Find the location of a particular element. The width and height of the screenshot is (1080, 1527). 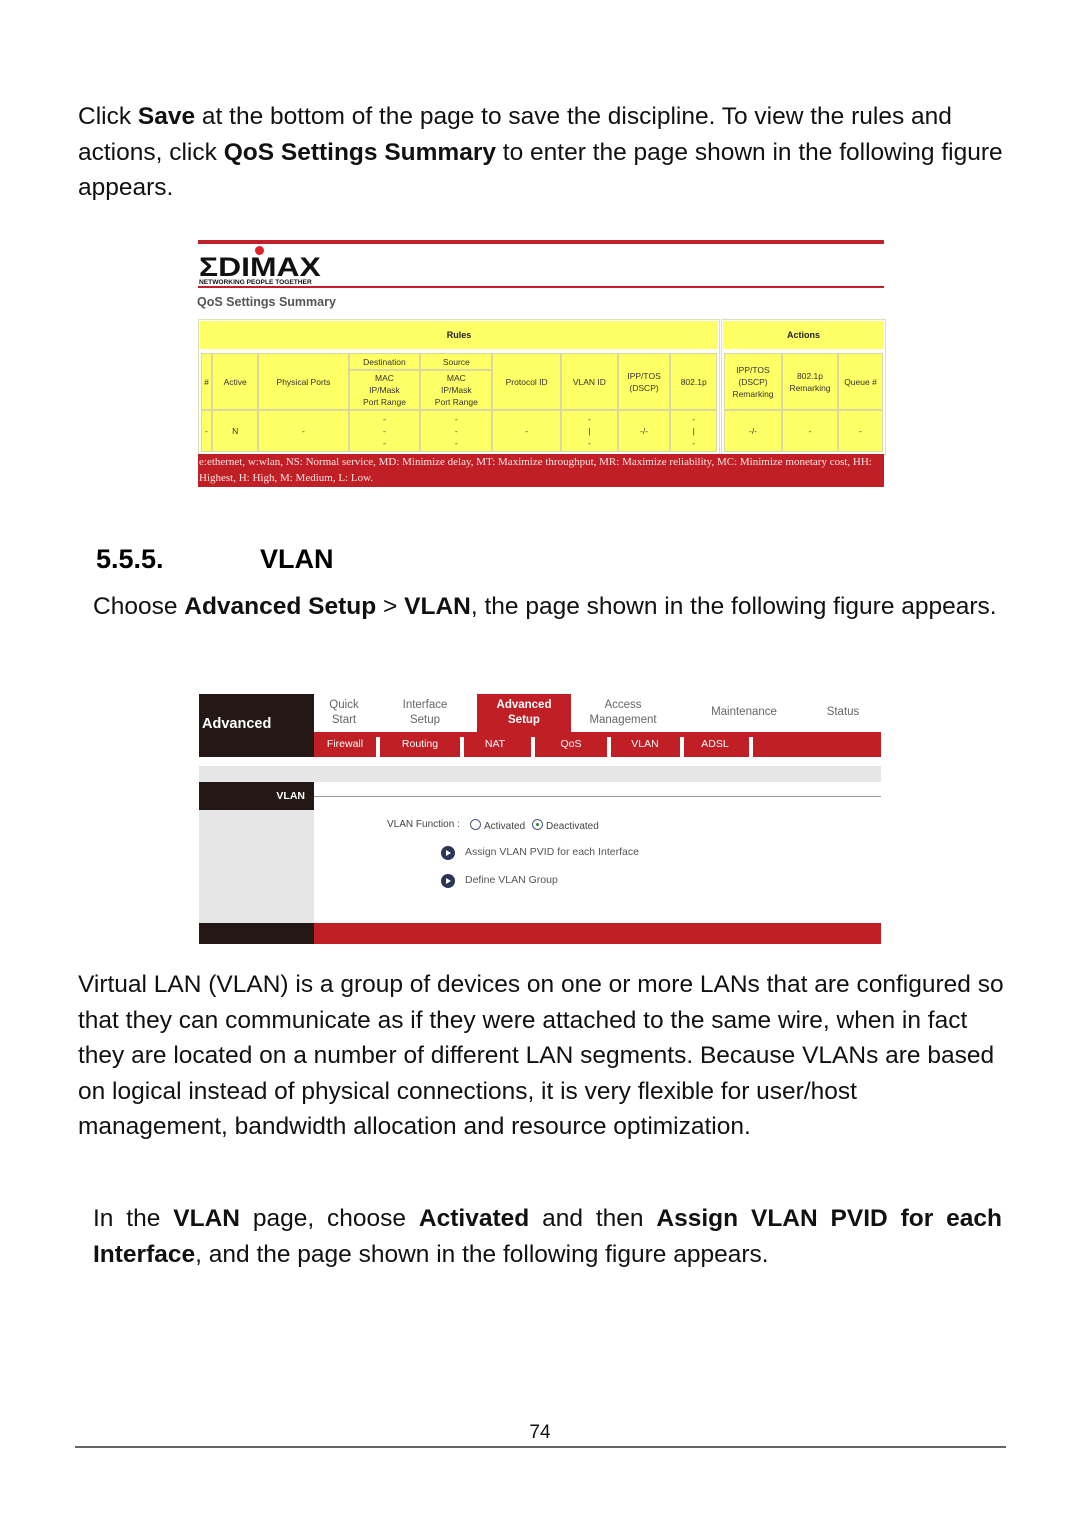

section-title: VLAN is located at coordinates (297, 559).